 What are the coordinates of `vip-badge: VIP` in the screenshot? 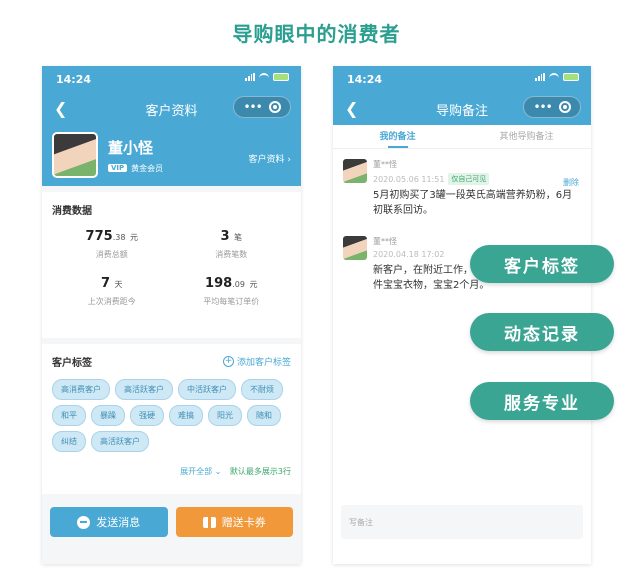 It's located at (118, 168).